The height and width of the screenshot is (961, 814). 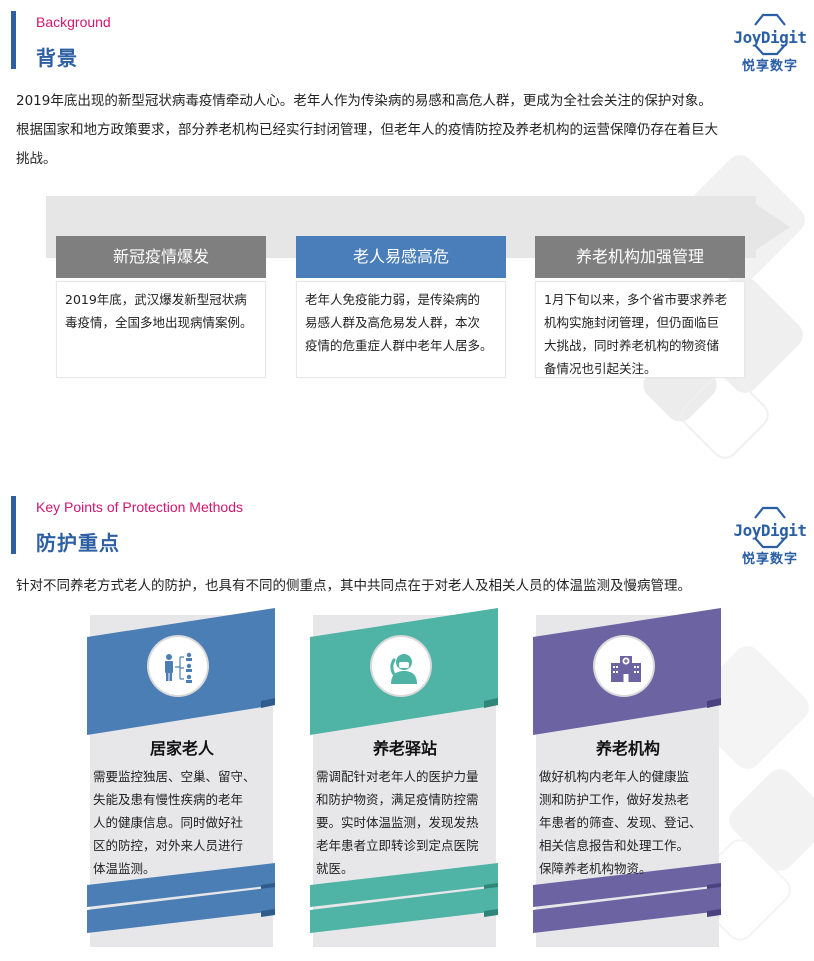 I want to click on paragraph-line: 挑战。, so click(x=36, y=159).